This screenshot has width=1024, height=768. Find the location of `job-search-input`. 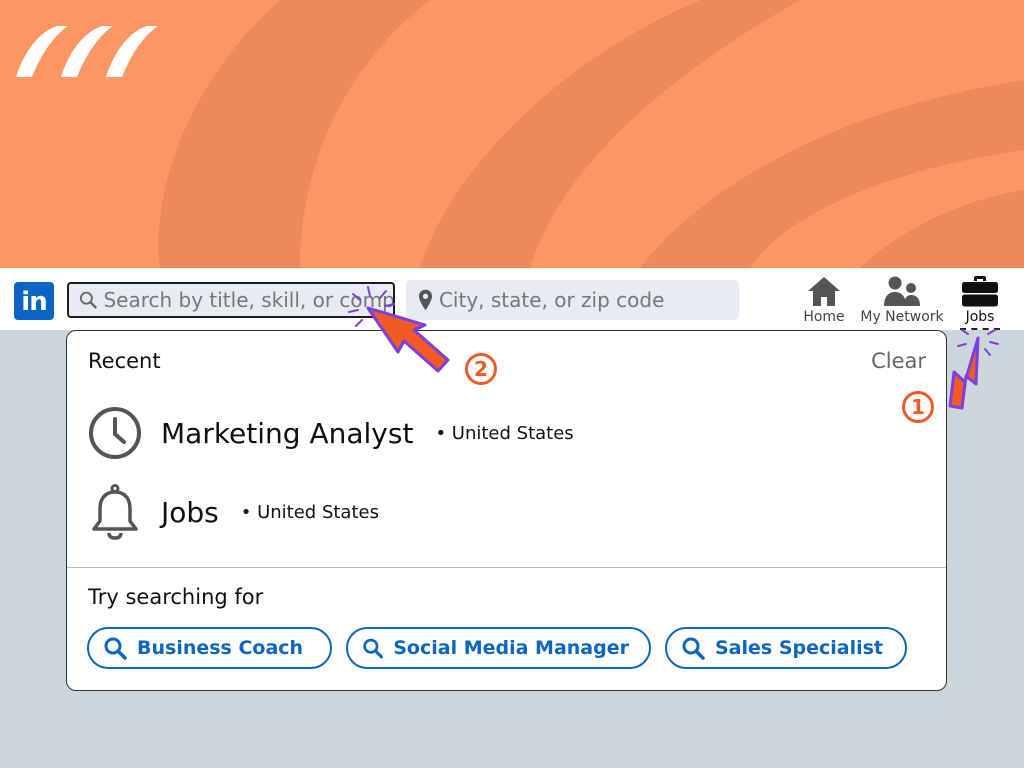

job-search-input is located at coordinates (248, 300).